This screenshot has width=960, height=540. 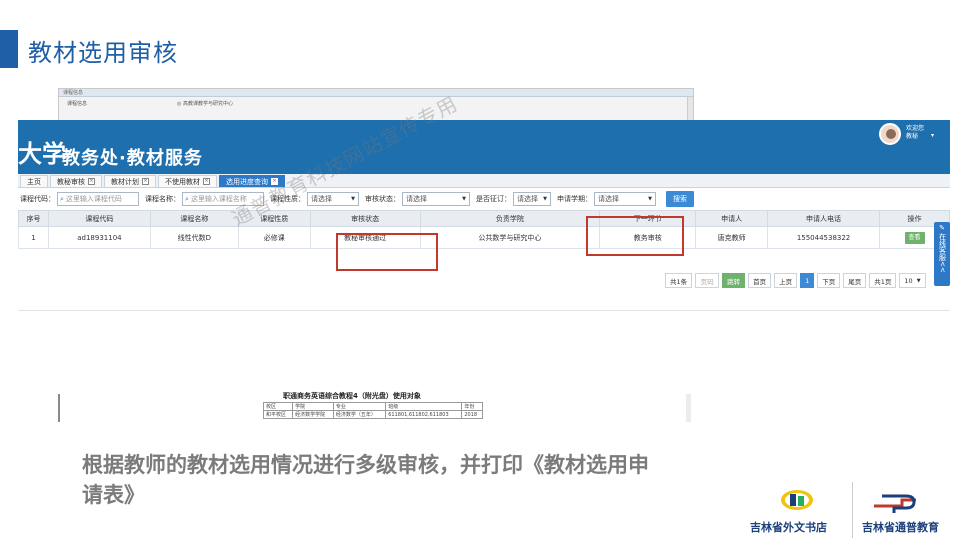 I want to click on online-service-button: ✎ 在线客服<<, so click(x=942, y=254).